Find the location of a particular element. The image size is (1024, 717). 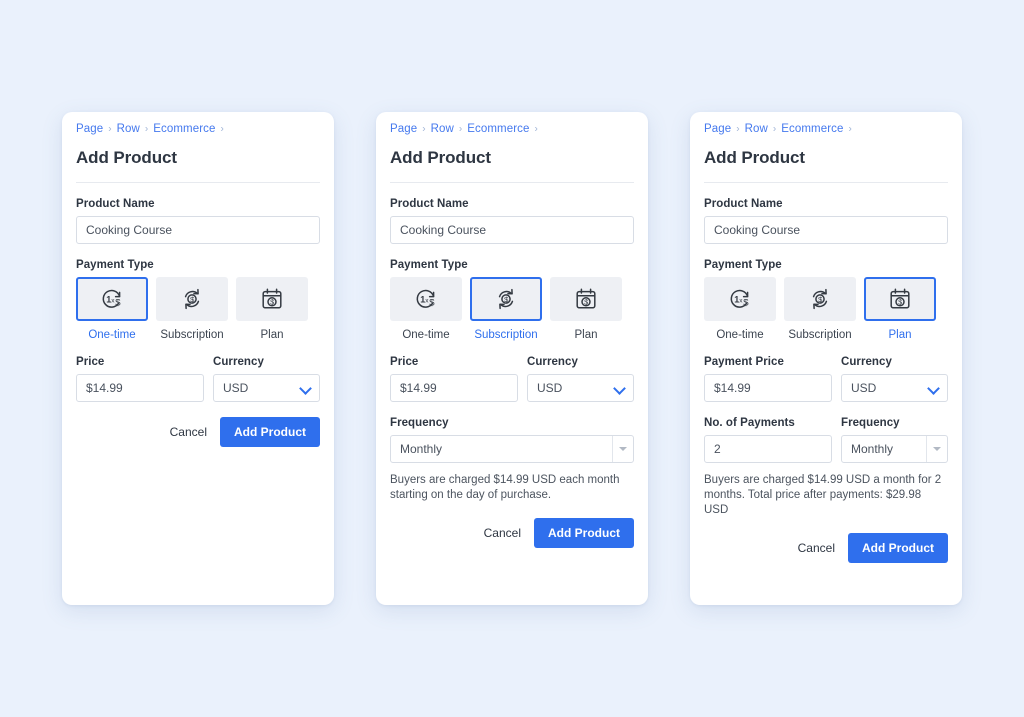

payment-price-field-group: Payment Price $14.99 is located at coordinates (768, 379).